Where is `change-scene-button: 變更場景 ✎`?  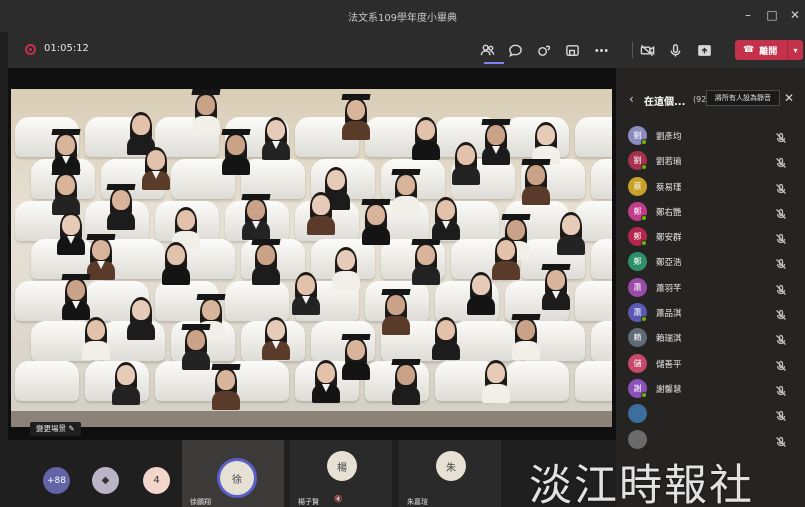
change-scene-button: 變更場景 ✎ is located at coordinates (55, 429).